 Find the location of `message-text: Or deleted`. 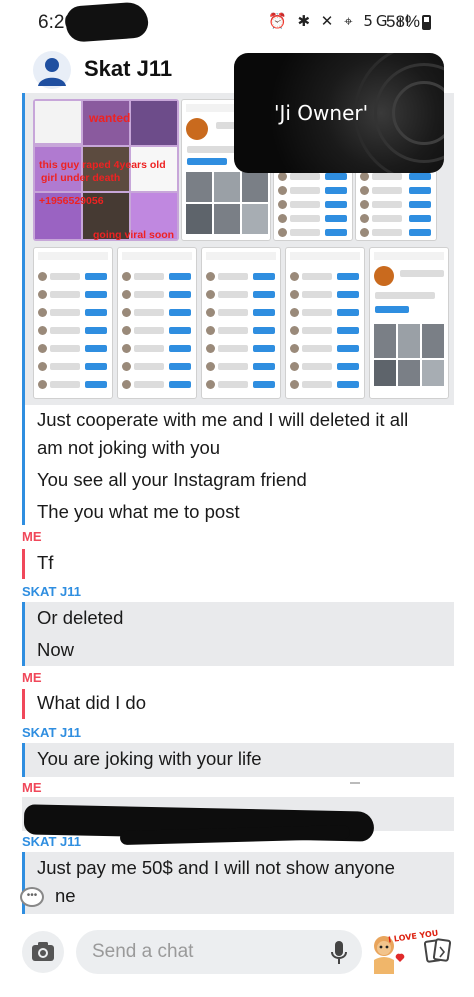

message-text: Or deleted is located at coordinates (80, 617).